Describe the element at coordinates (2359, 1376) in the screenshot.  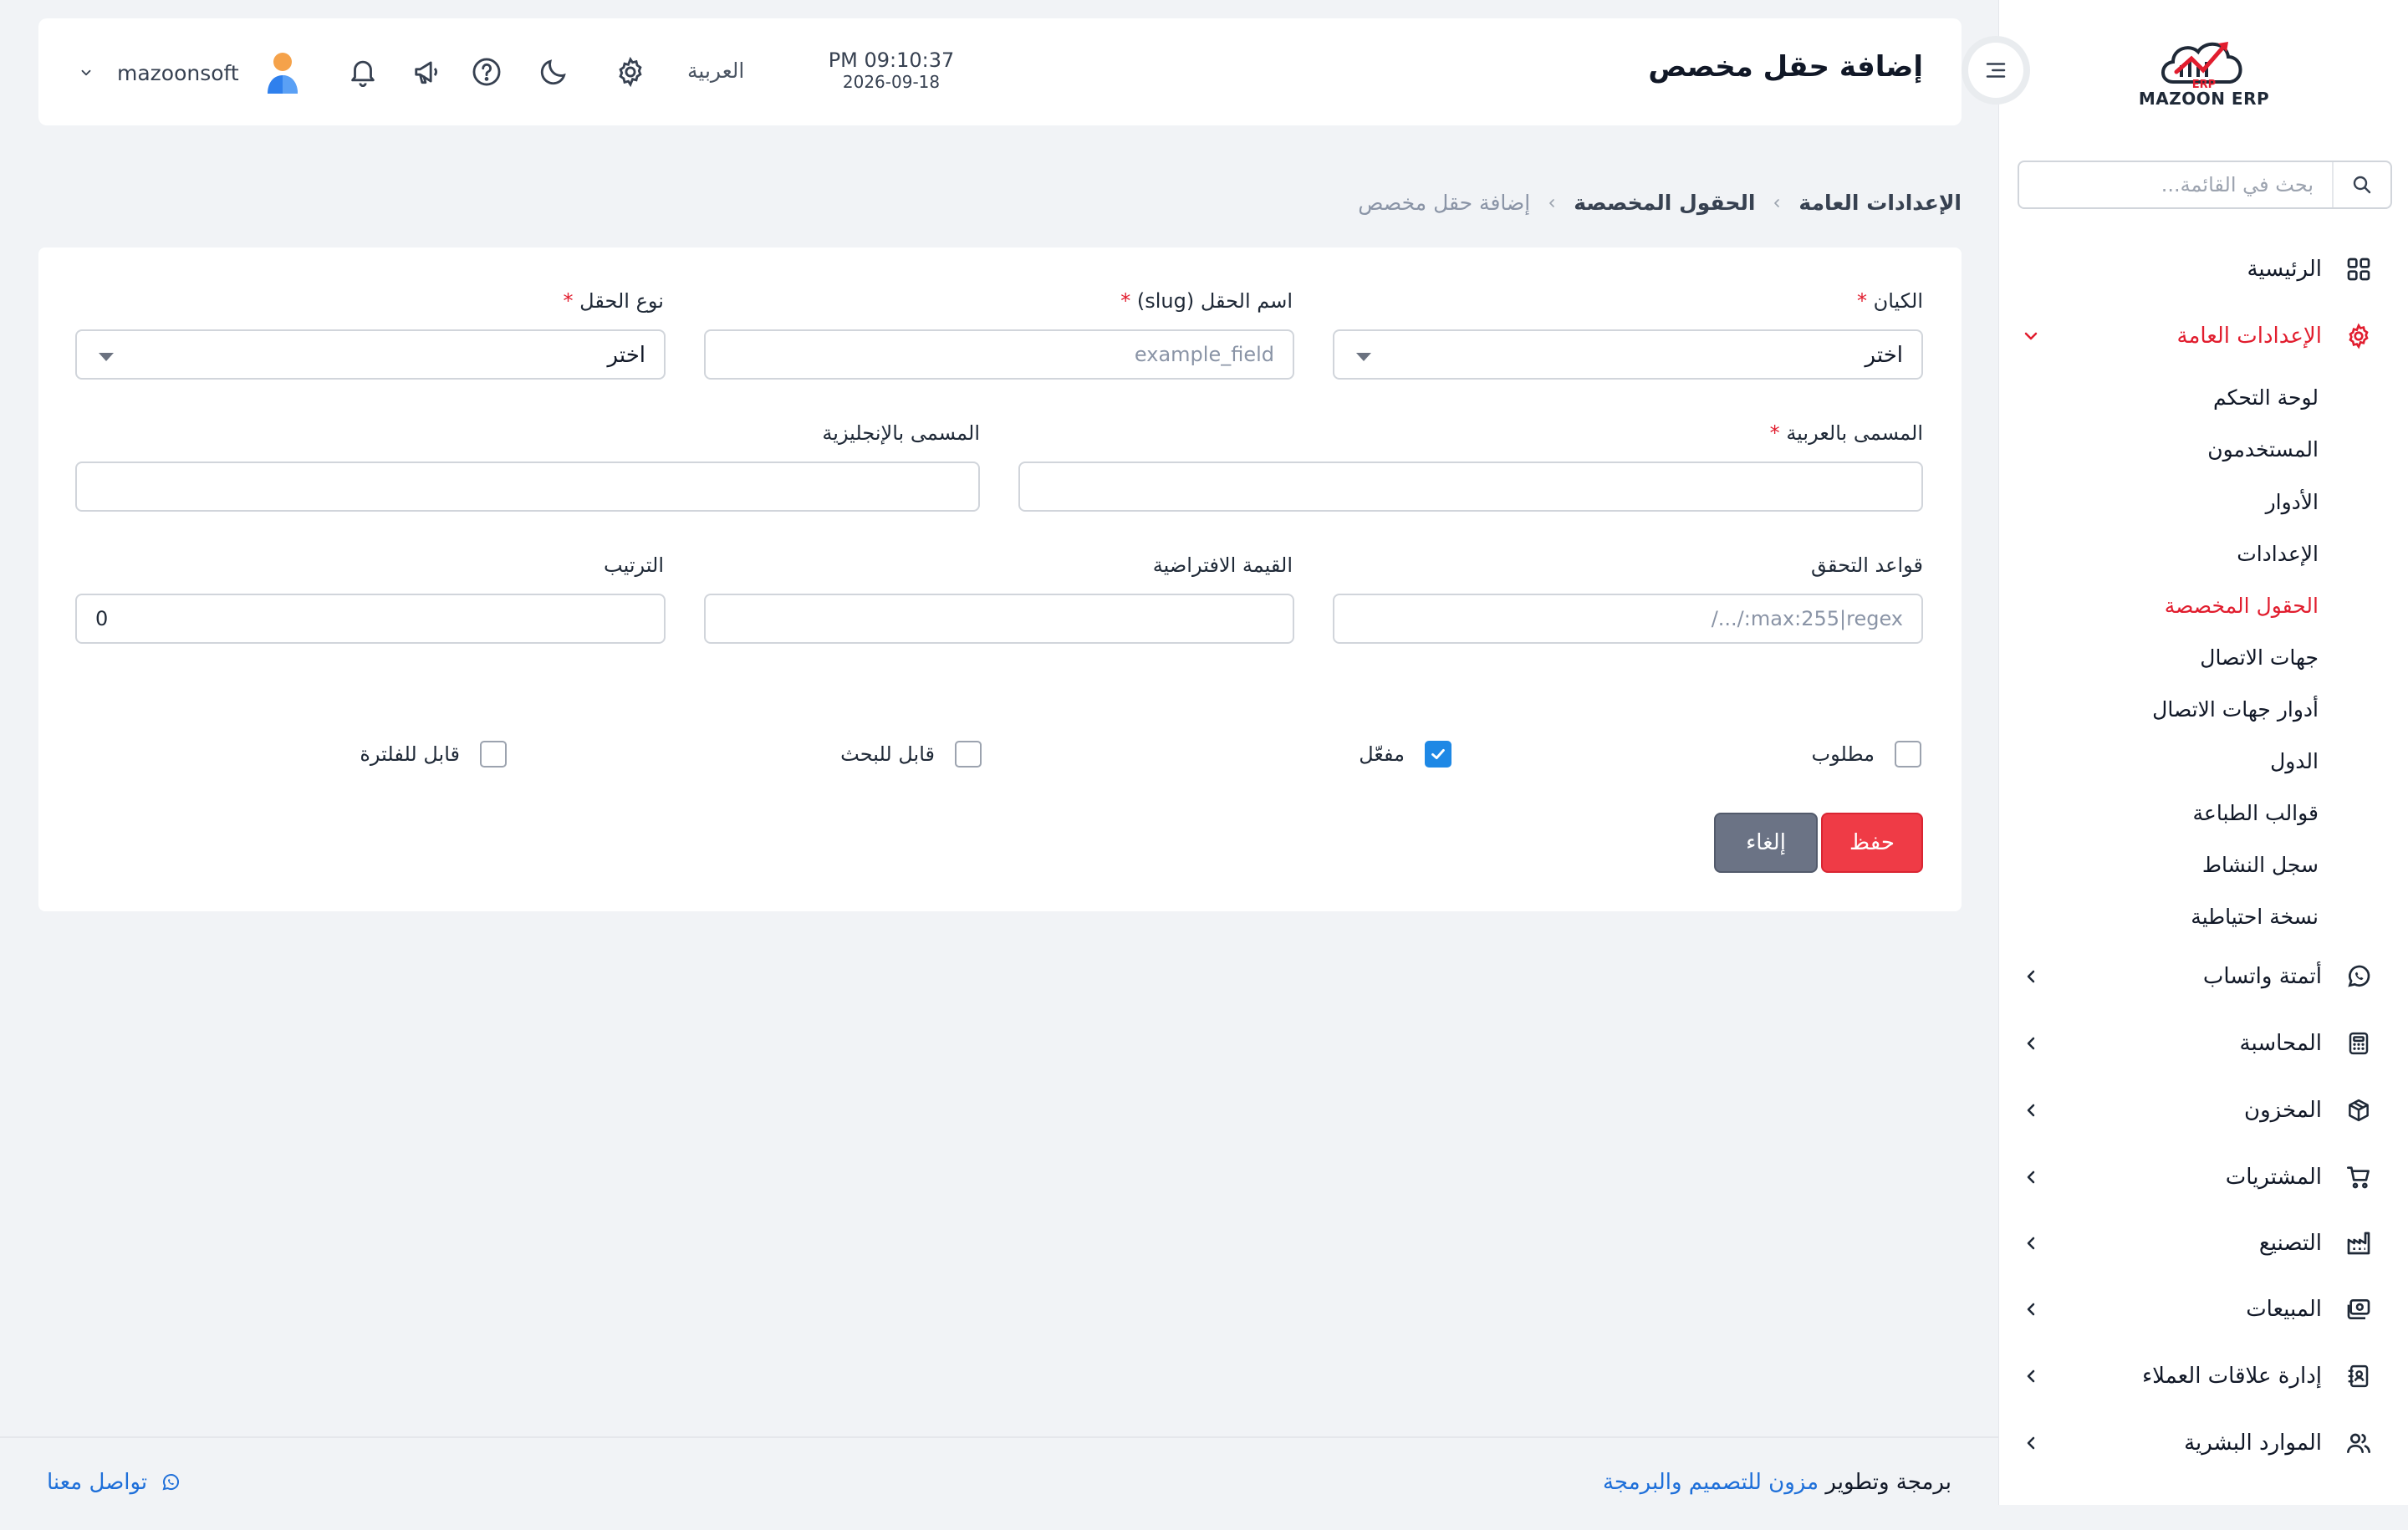
I see `contacts-book-icon` at that location.